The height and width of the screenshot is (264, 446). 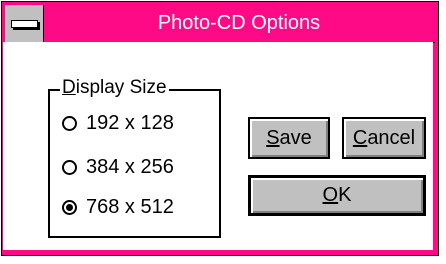 I want to click on cancel-button: Cancel, so click(x=384, y=138).